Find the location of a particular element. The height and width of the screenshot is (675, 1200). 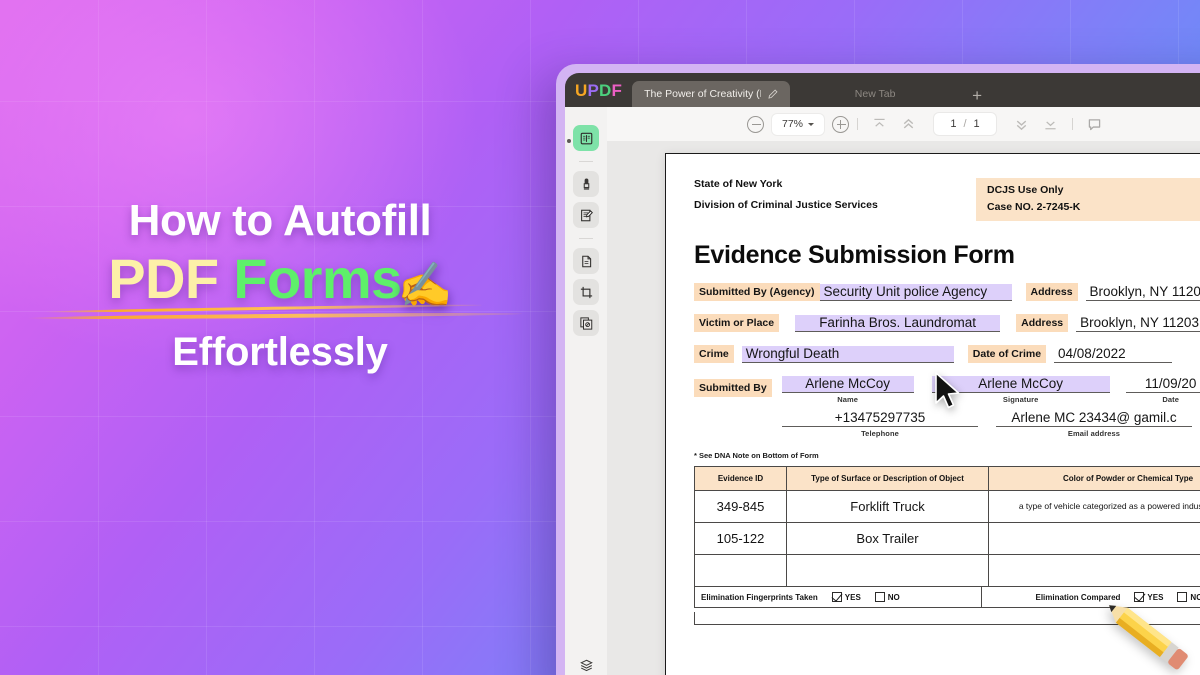

field-email: Arlene MC 23434@ gamil.c is located at coordinates (1094, 418).